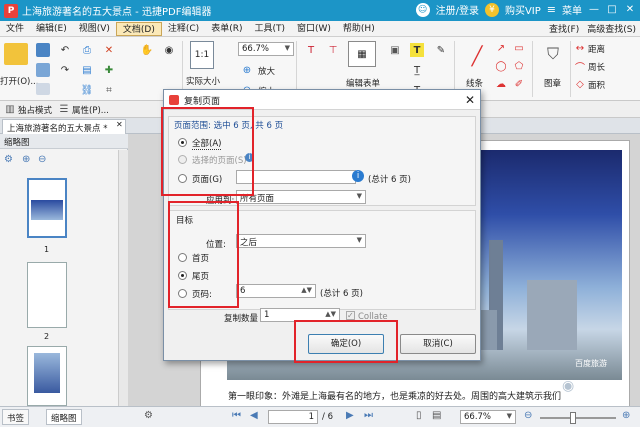  I want to click on collate-checkbox: ✓, so click(350, 315).